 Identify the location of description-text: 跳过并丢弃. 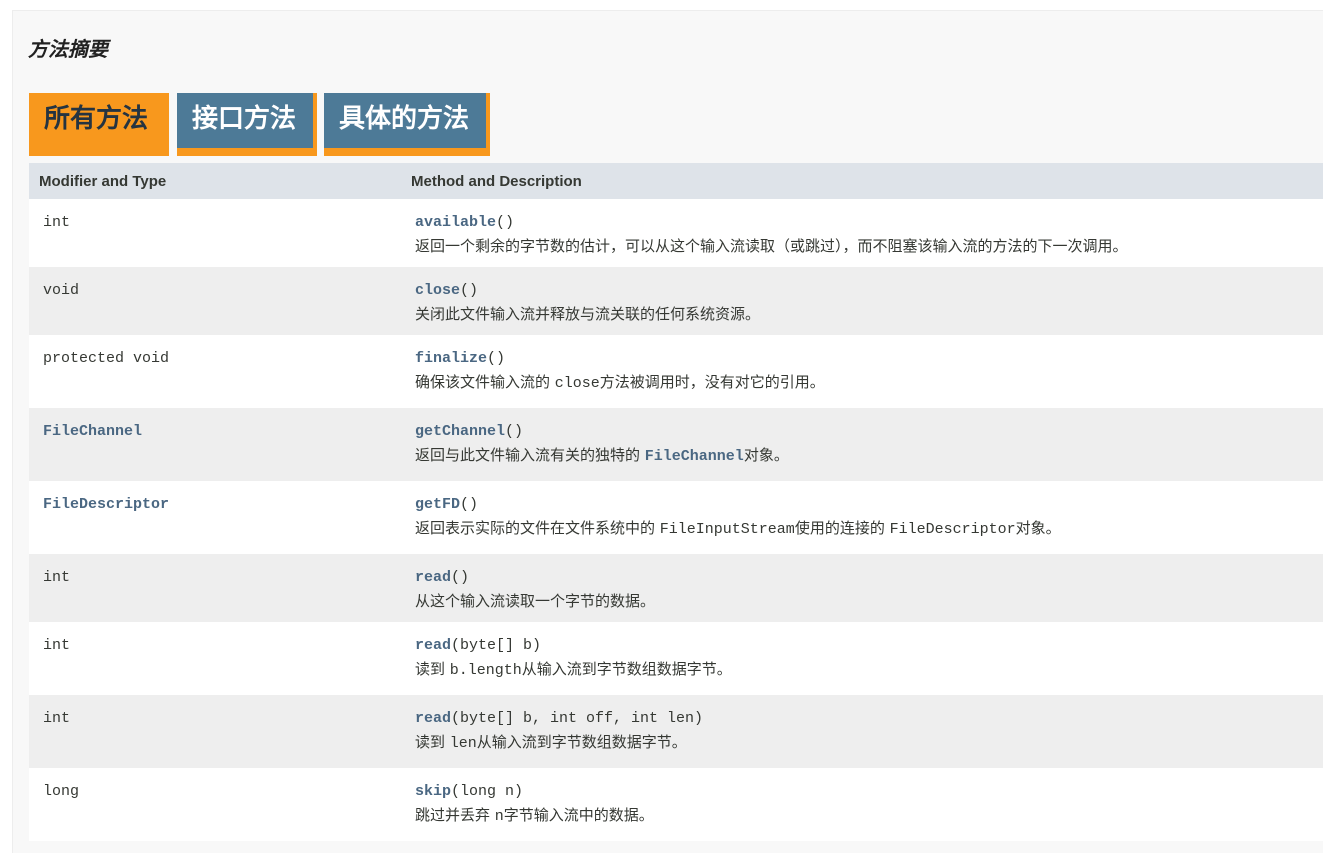
(455, 815).